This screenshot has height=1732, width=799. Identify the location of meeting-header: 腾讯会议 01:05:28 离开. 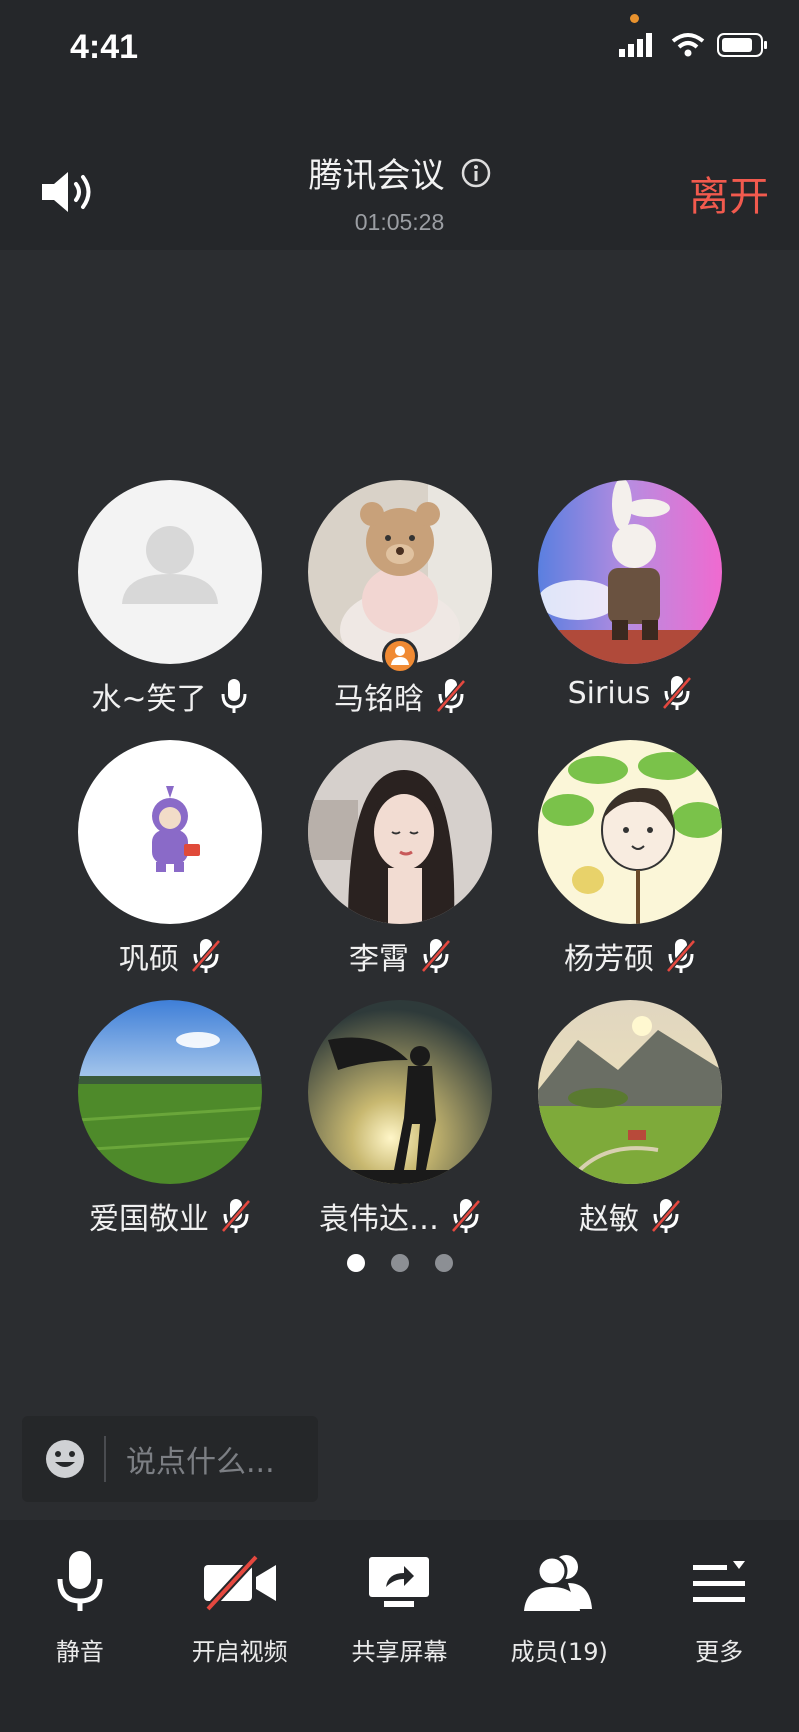
(399, 175).